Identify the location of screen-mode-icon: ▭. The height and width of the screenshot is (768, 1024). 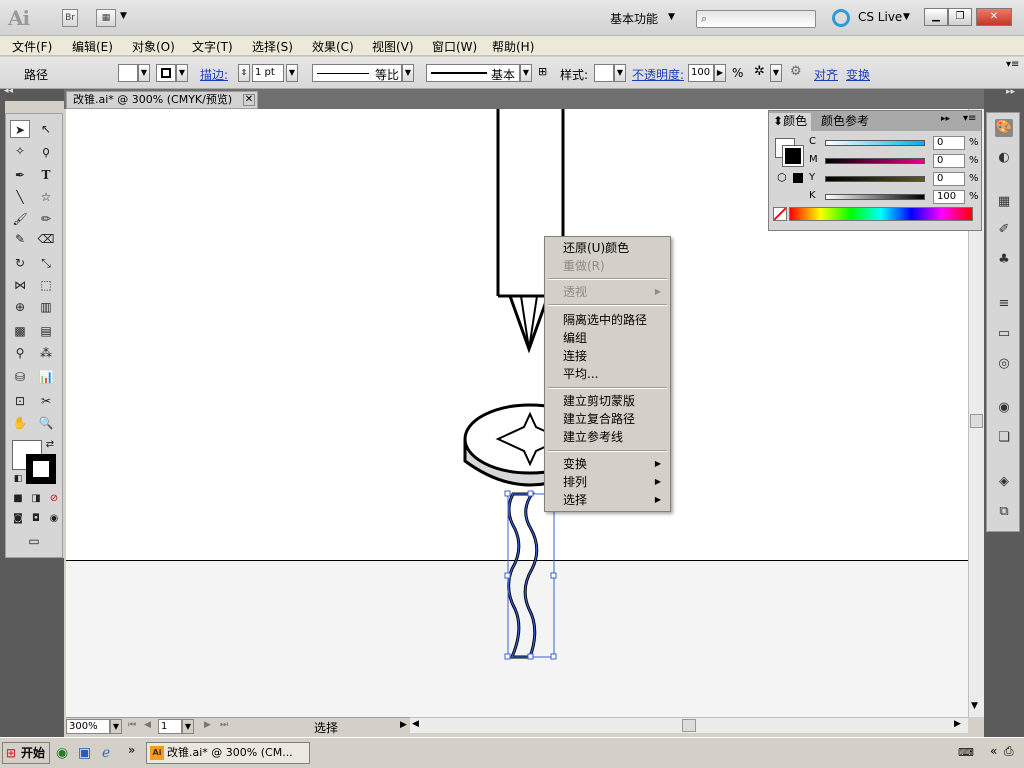
(34, 541).